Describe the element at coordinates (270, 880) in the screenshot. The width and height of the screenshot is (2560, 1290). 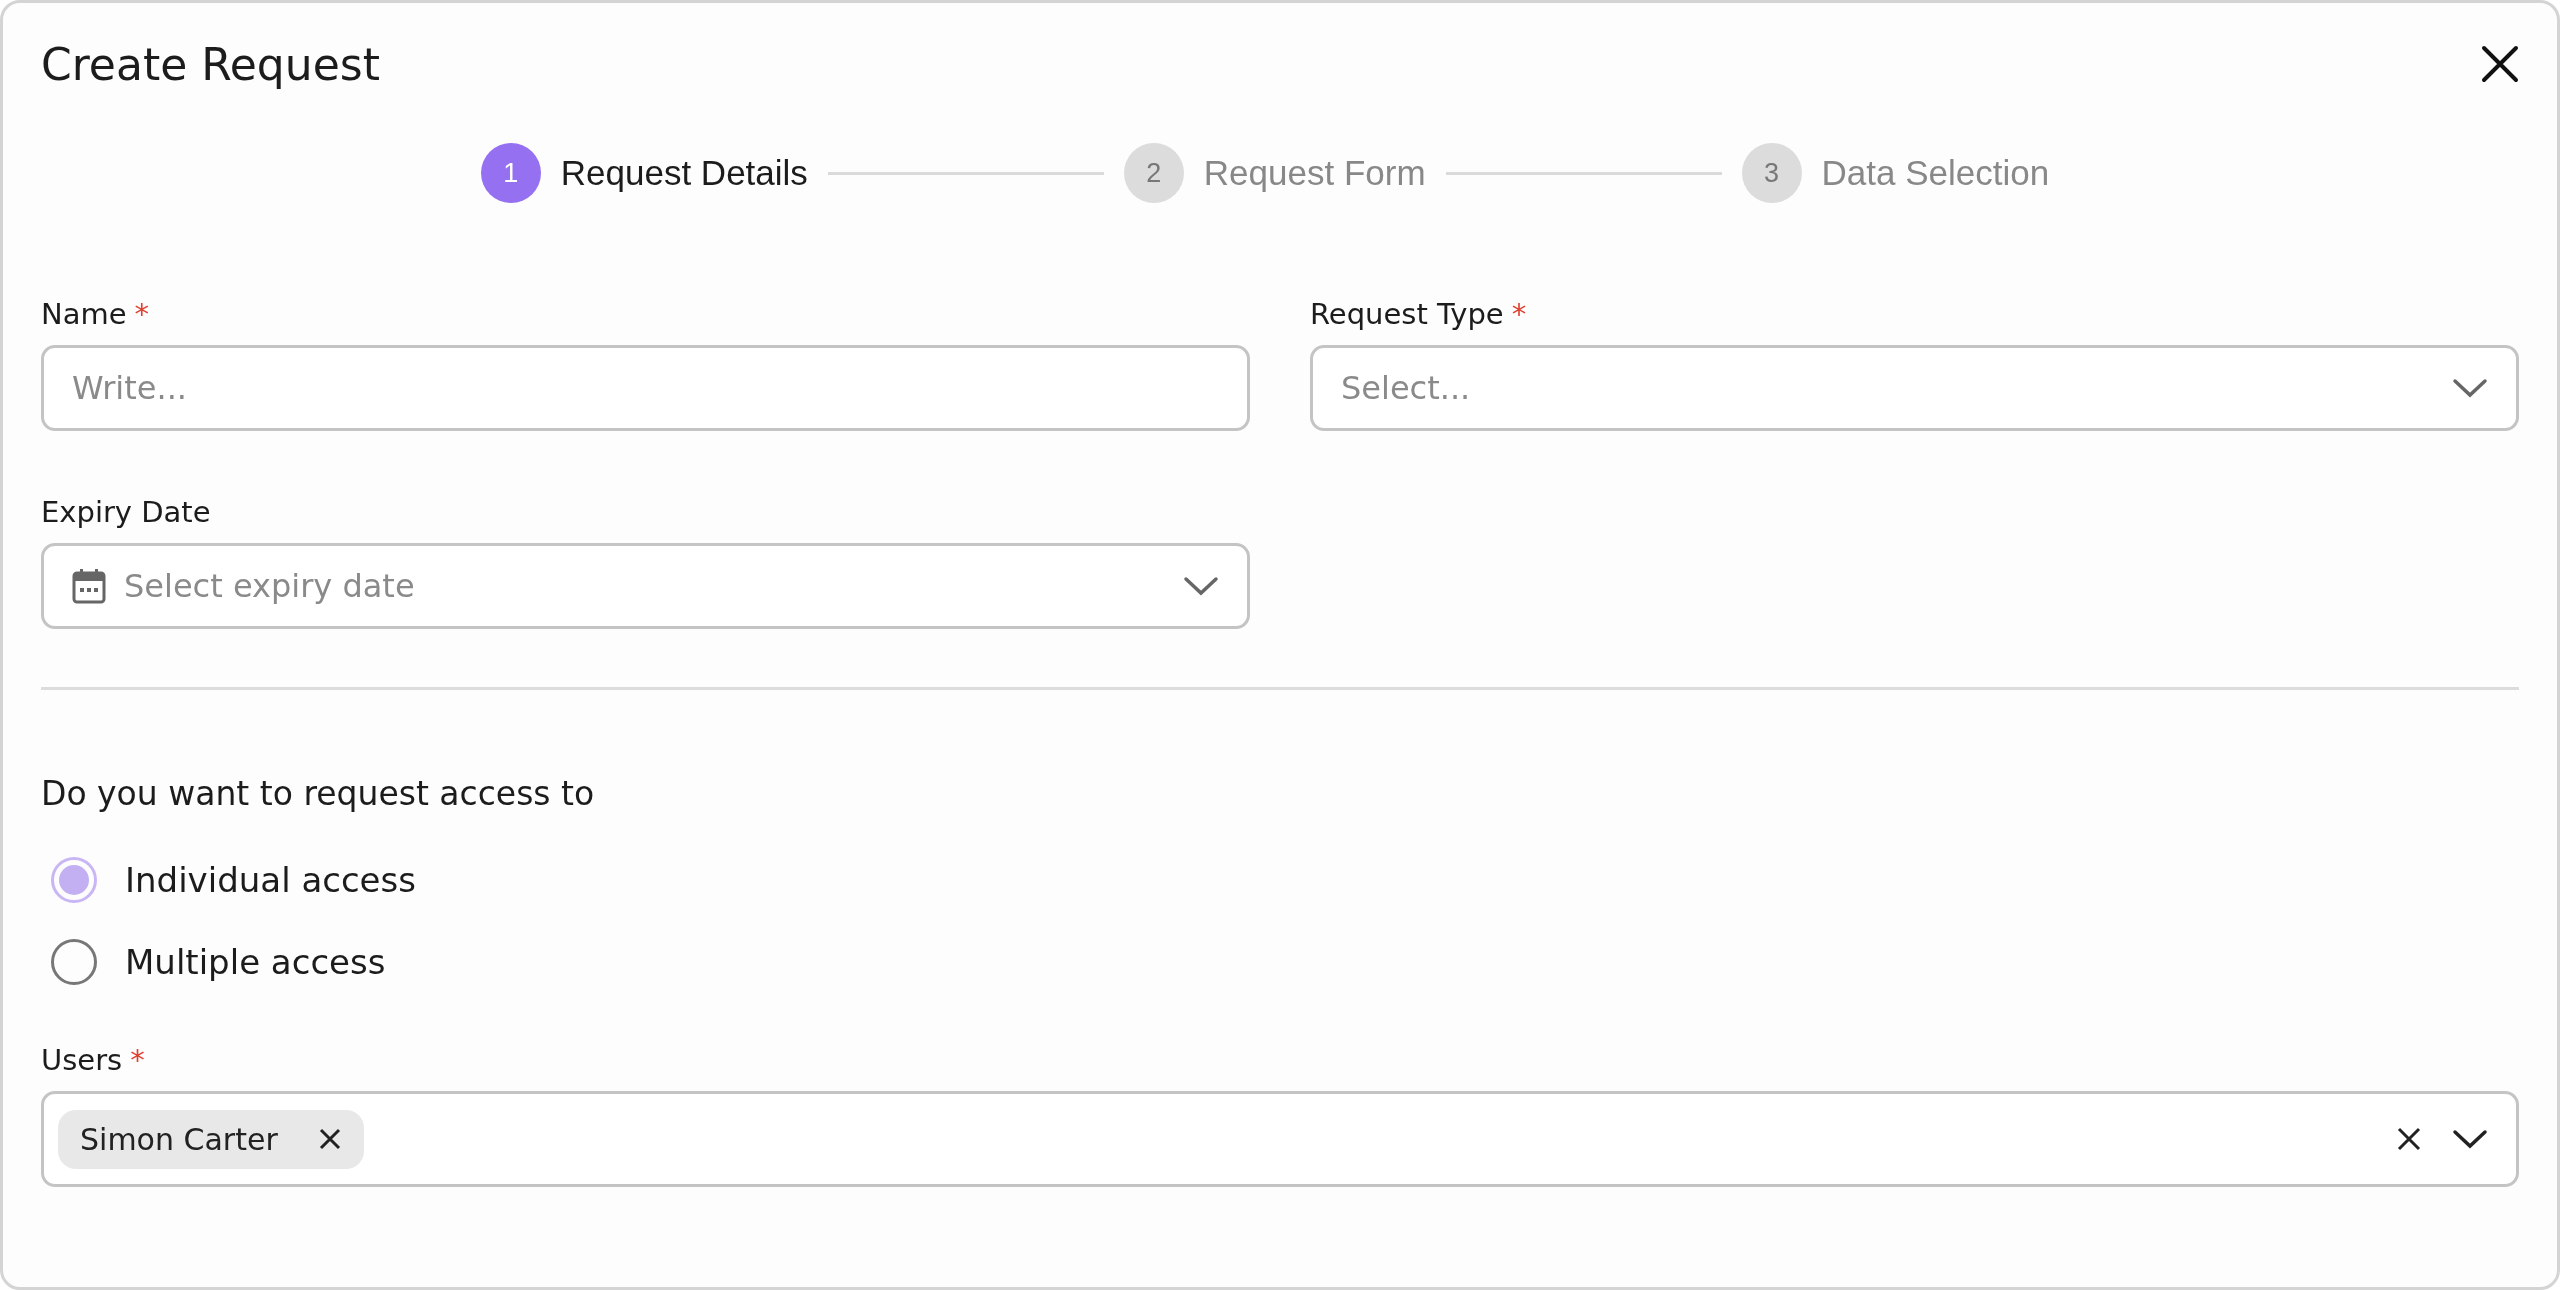
I see `radio-label: Individual access` at that location.